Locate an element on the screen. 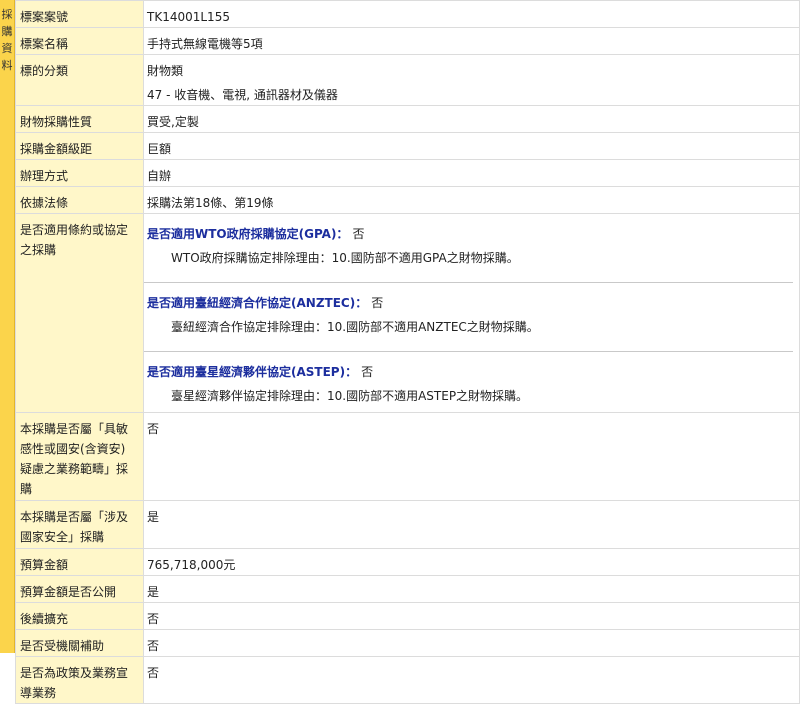 This screenshot has height=704, width=800. label-subsidy: 是否受機關補助 is located at coordinates (79, 643).